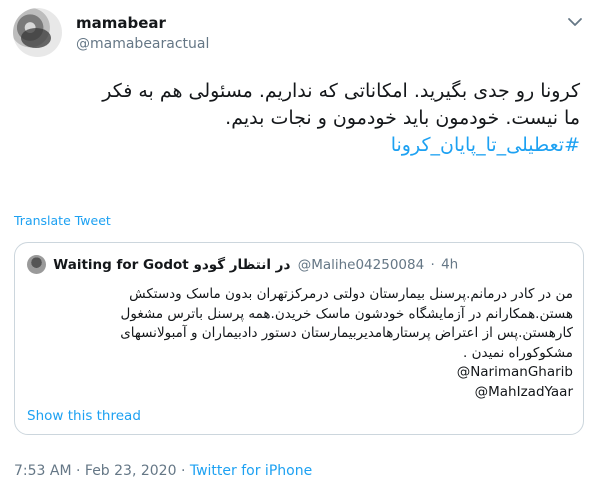  I want to click on quoted-tweet-time: 4h, so click(450, 264).